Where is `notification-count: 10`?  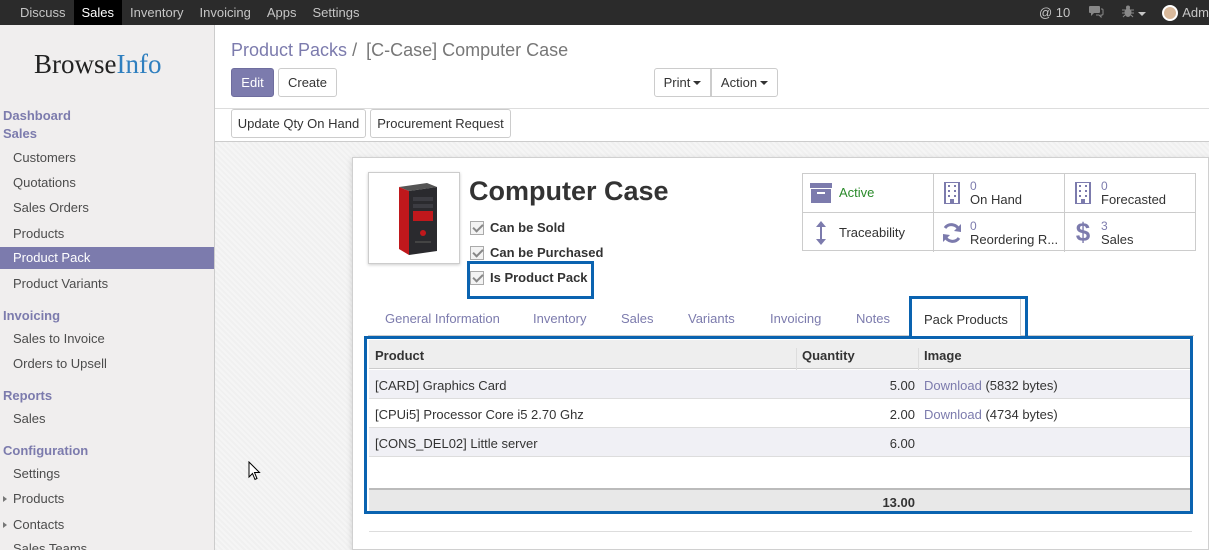 notification-count: 10 is located at coordinates (1063, 12).